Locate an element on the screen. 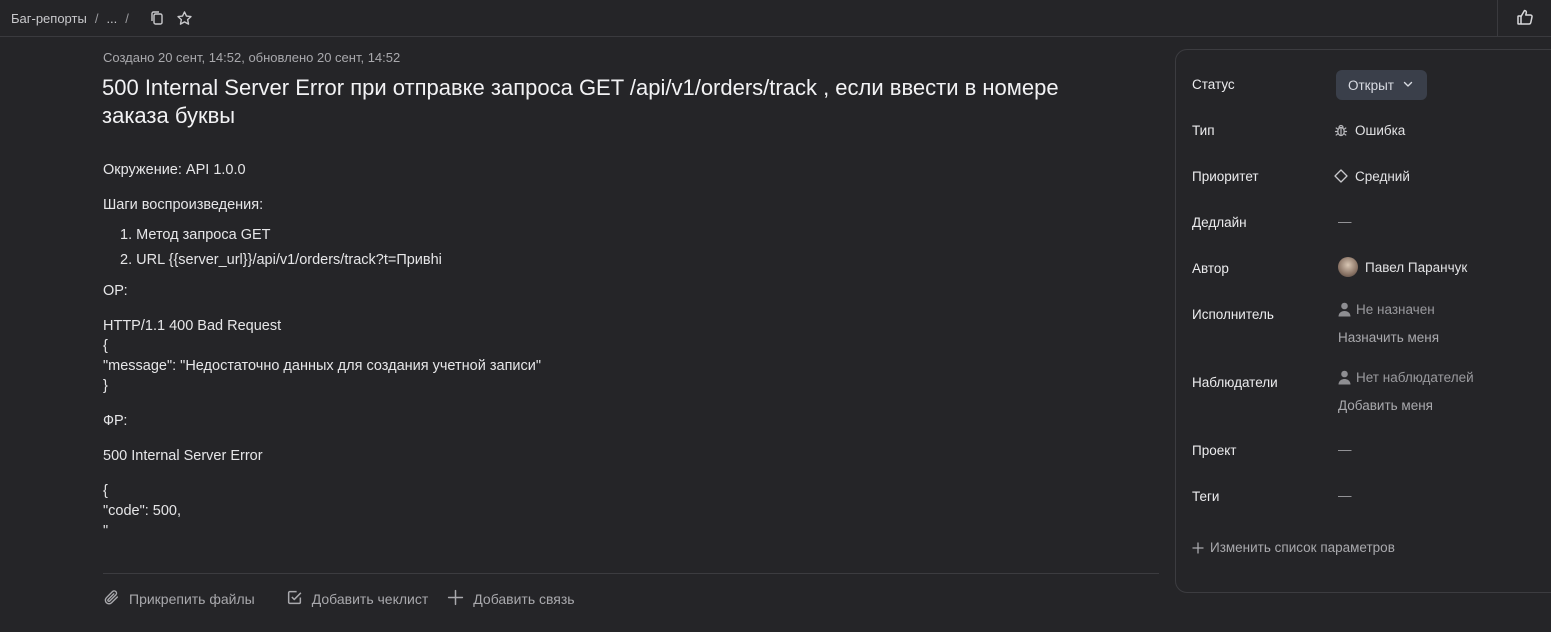 The width and height of the screenshot is (1551, 632). edit-params-button: Изменить список параметров is located at coordinates (1293, 547).